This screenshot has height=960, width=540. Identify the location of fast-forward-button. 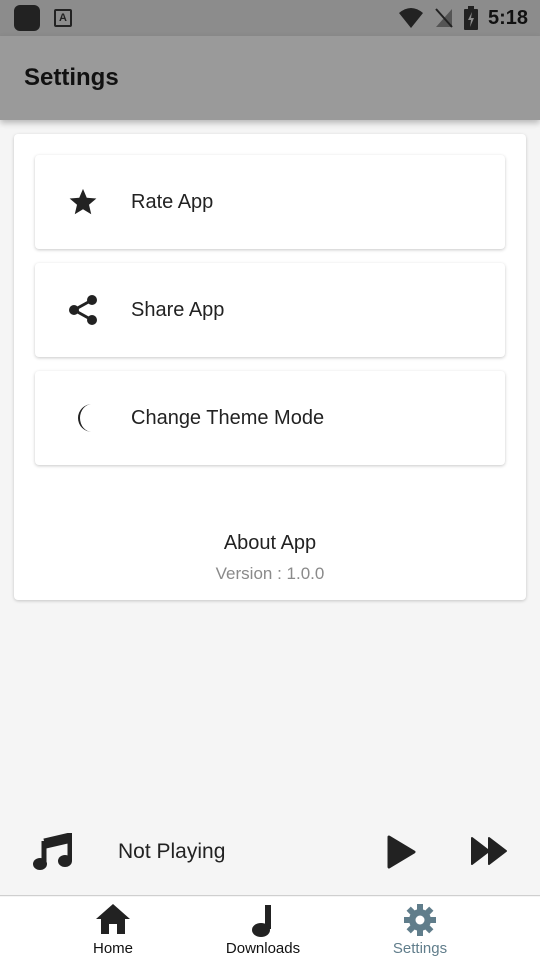
(489, 853).